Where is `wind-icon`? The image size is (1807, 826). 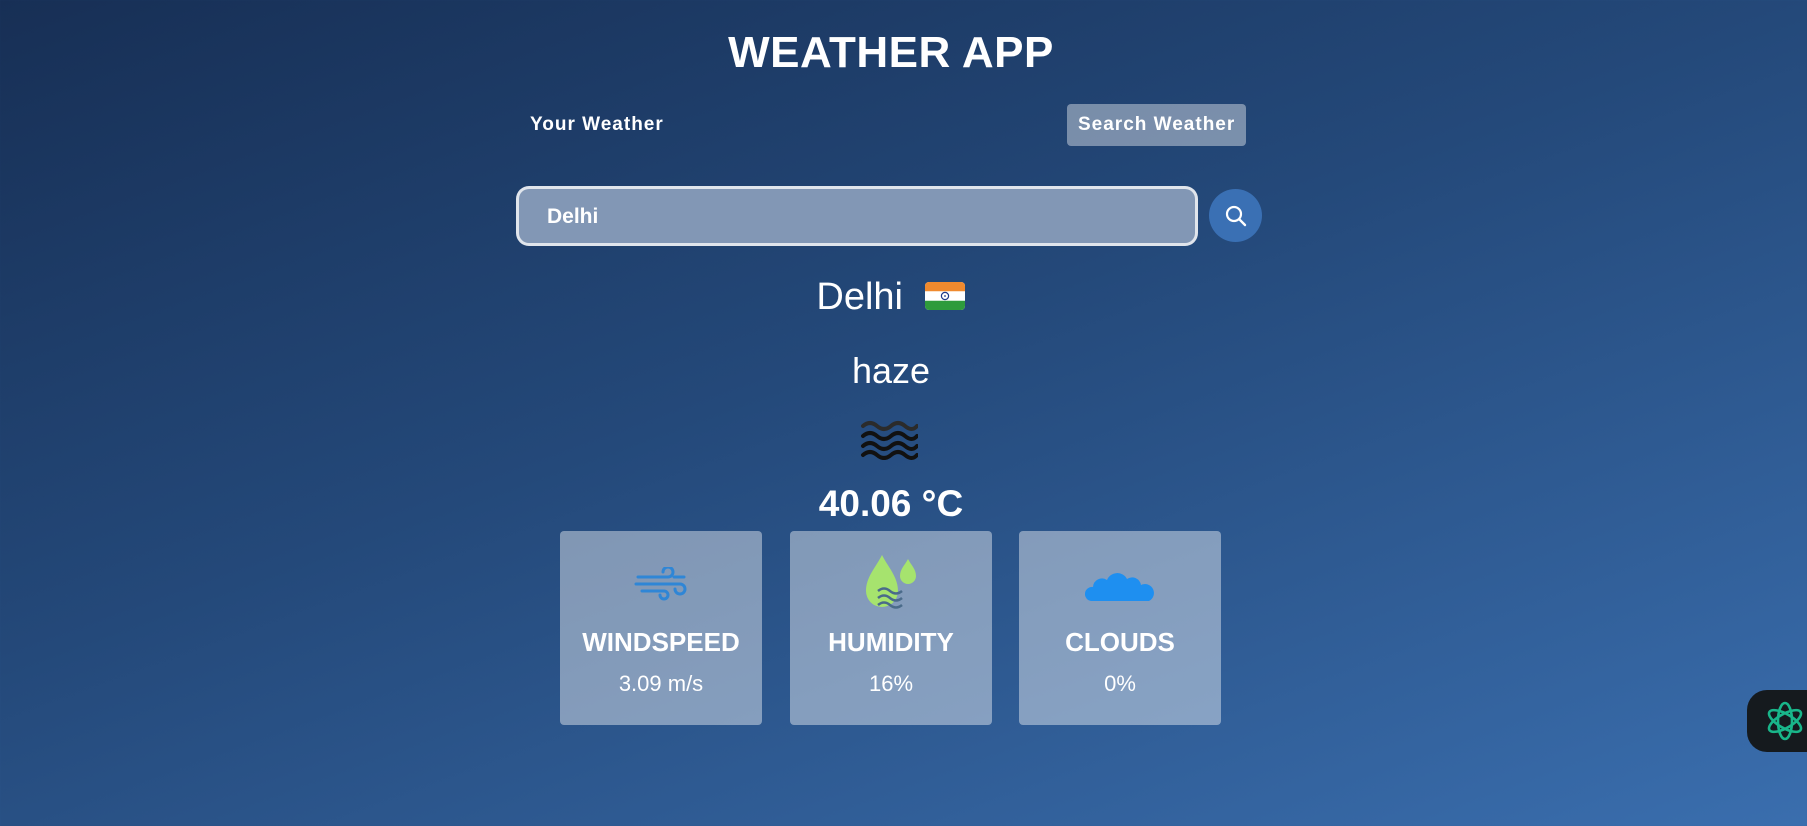 wind-icon is located at coordinates (660, 584).